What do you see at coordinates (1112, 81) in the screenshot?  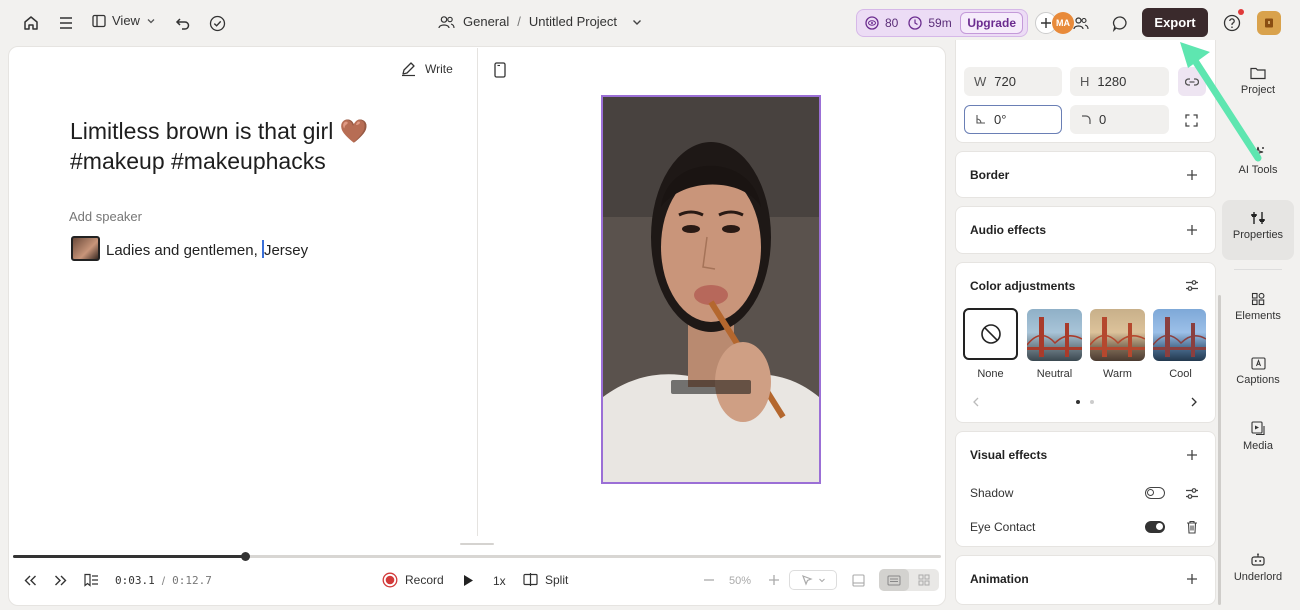 I see `height-value: 1280` at bounding box center [1112, 81].